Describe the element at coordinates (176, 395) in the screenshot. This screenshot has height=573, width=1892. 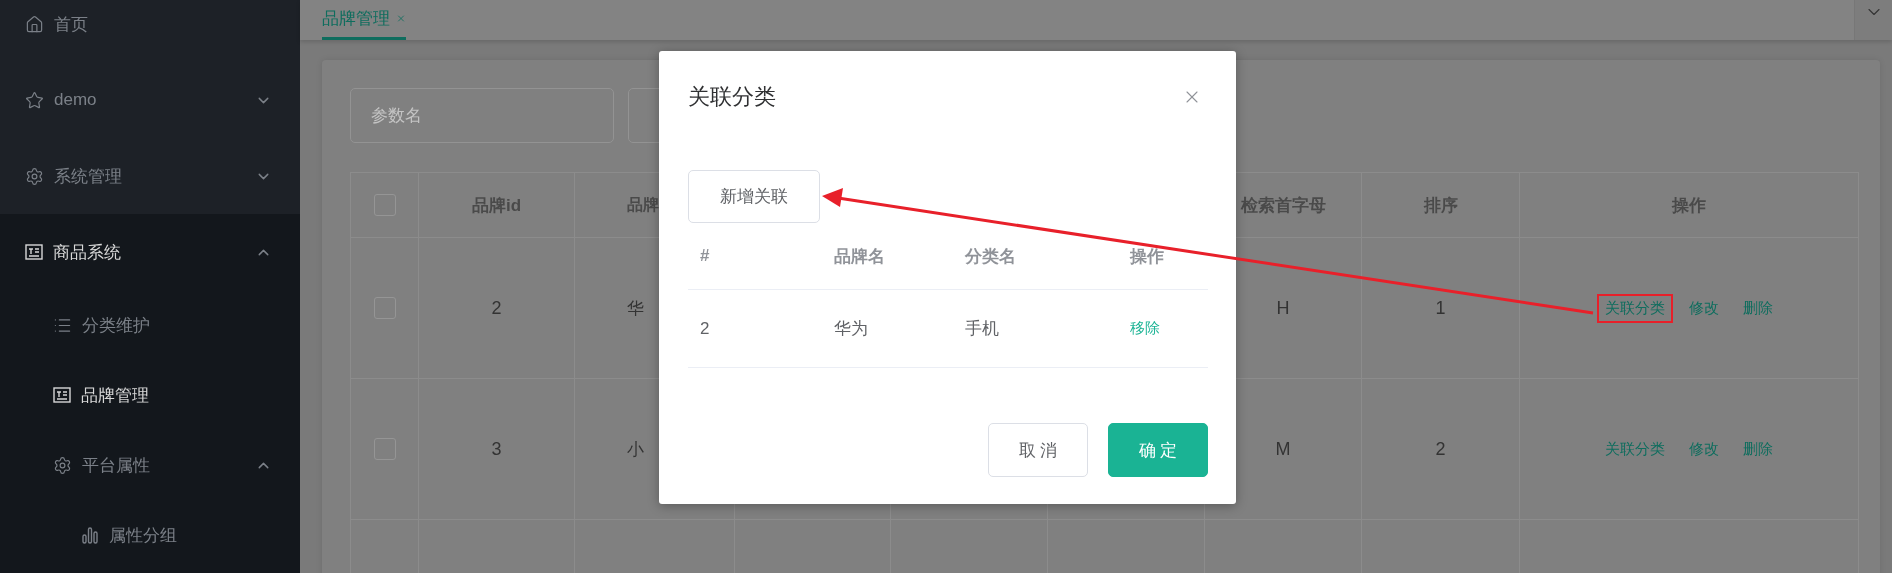
I see `sidebar-item: 品牌管理` at that location.